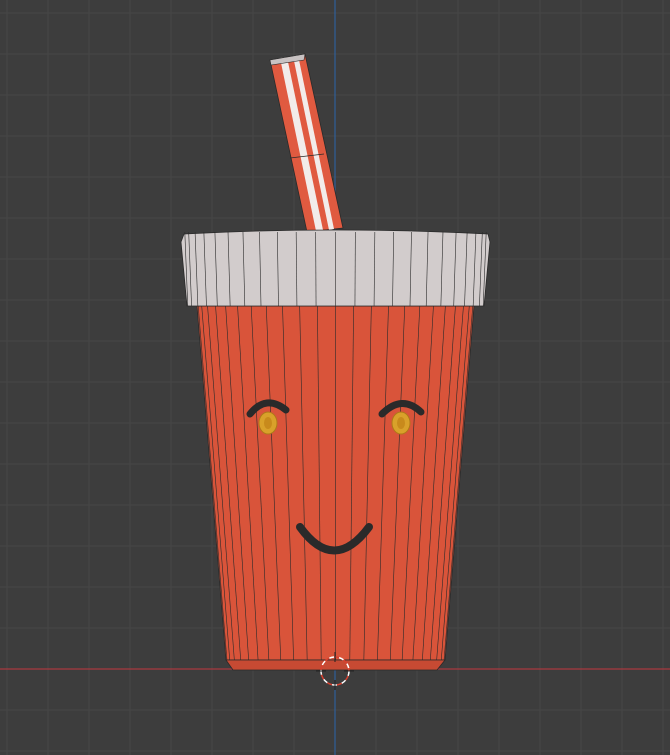 The image size is (670, 755). What do you see at coordinates (335, 268) in the screenshot?
I see `cup-lid` at bounding box center [335, 268].